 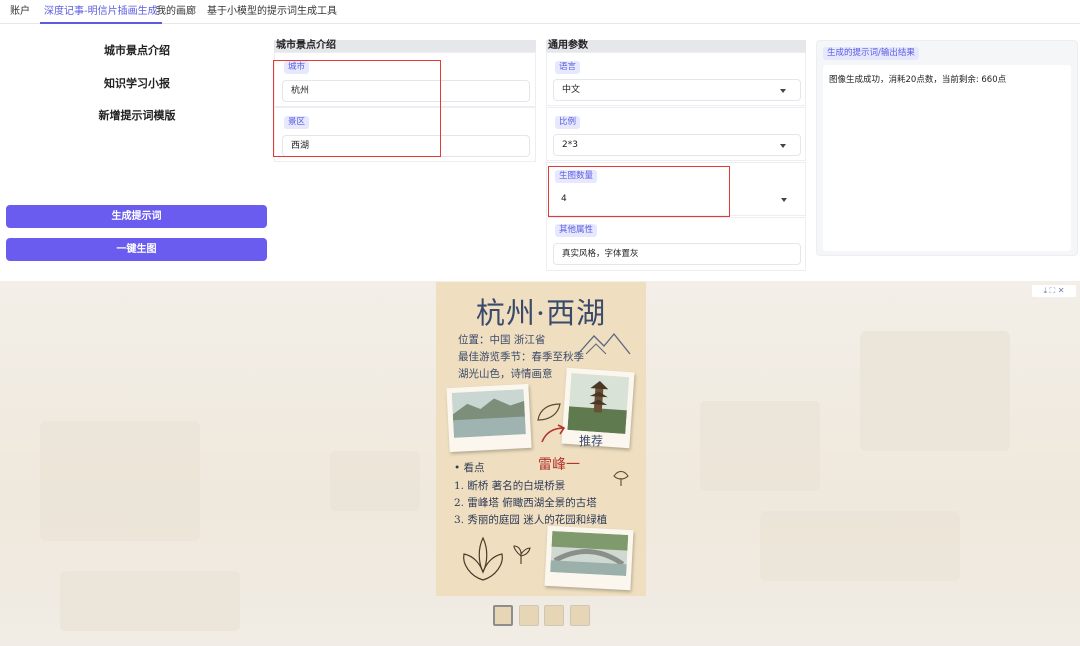 I want to click on other-field-box: 其他属性 真实风格，字体置灰, so click(x=676, y=244).